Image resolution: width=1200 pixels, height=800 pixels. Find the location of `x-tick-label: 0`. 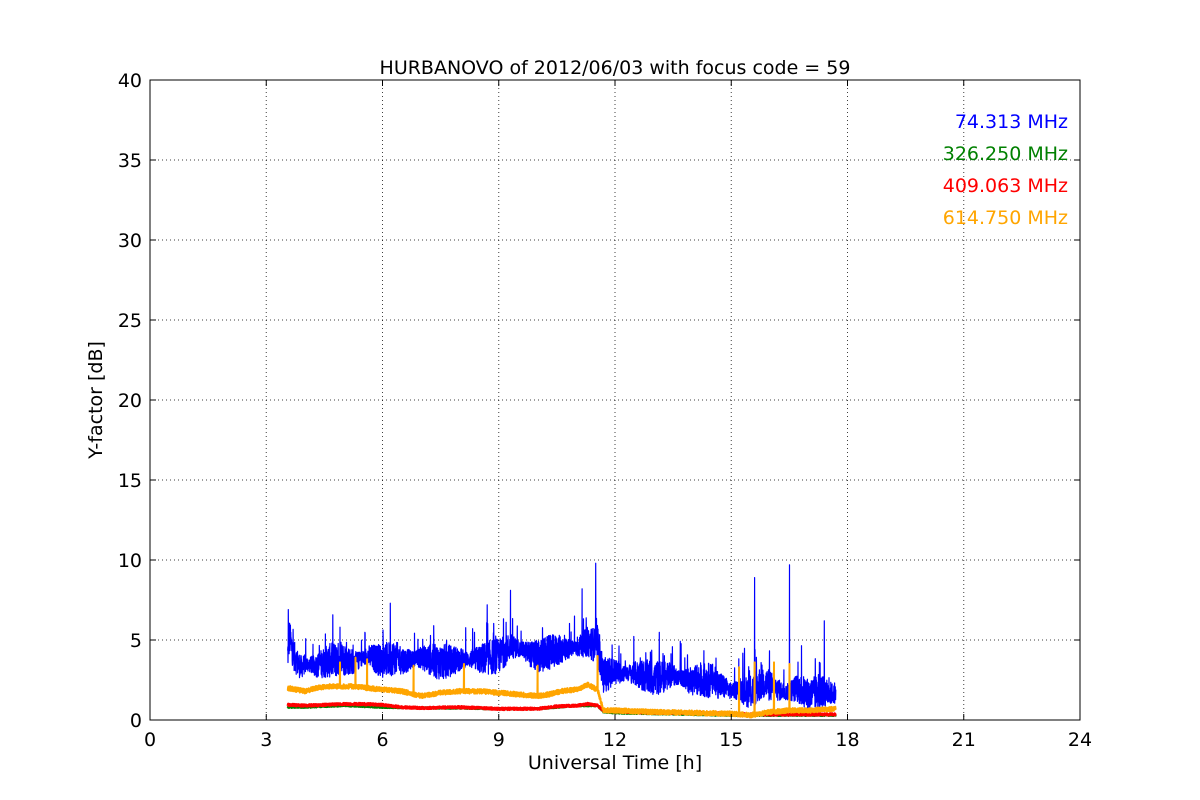

x-tick-label: 0 is located at coordinates (150, 740).